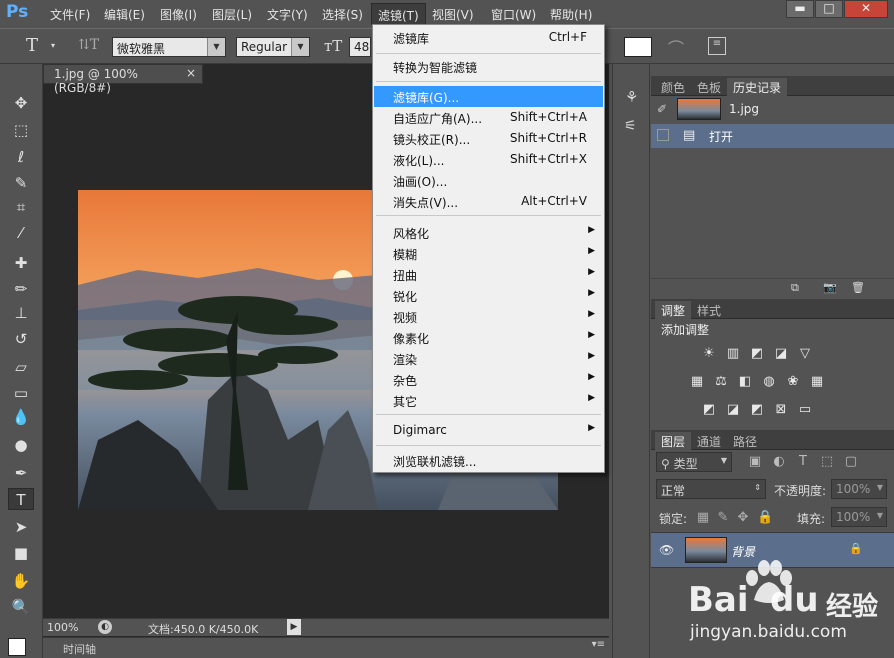 The width and height of the screenshot is (894, 658). I want to click on maximize-button: □, so click(829, 9).